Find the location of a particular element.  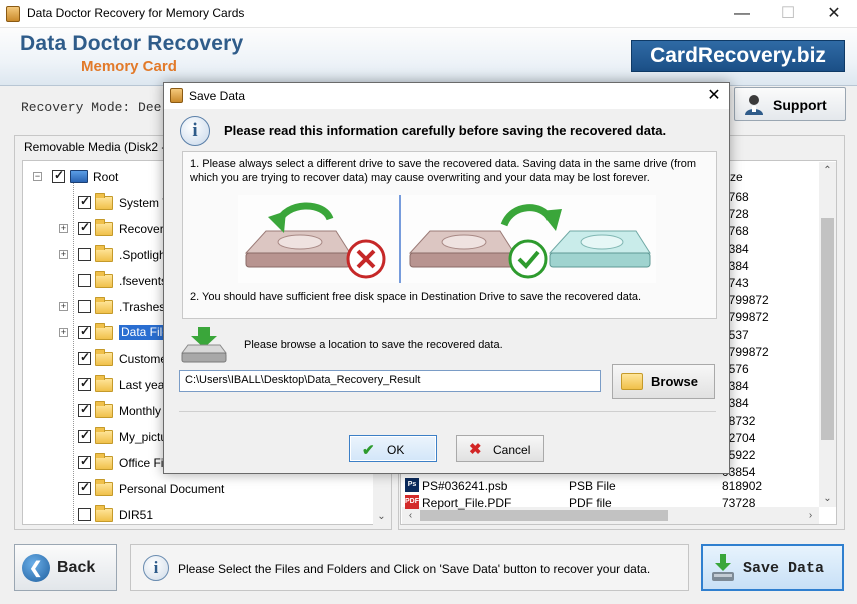

back-button: Back is located at coordinates (65, 567).